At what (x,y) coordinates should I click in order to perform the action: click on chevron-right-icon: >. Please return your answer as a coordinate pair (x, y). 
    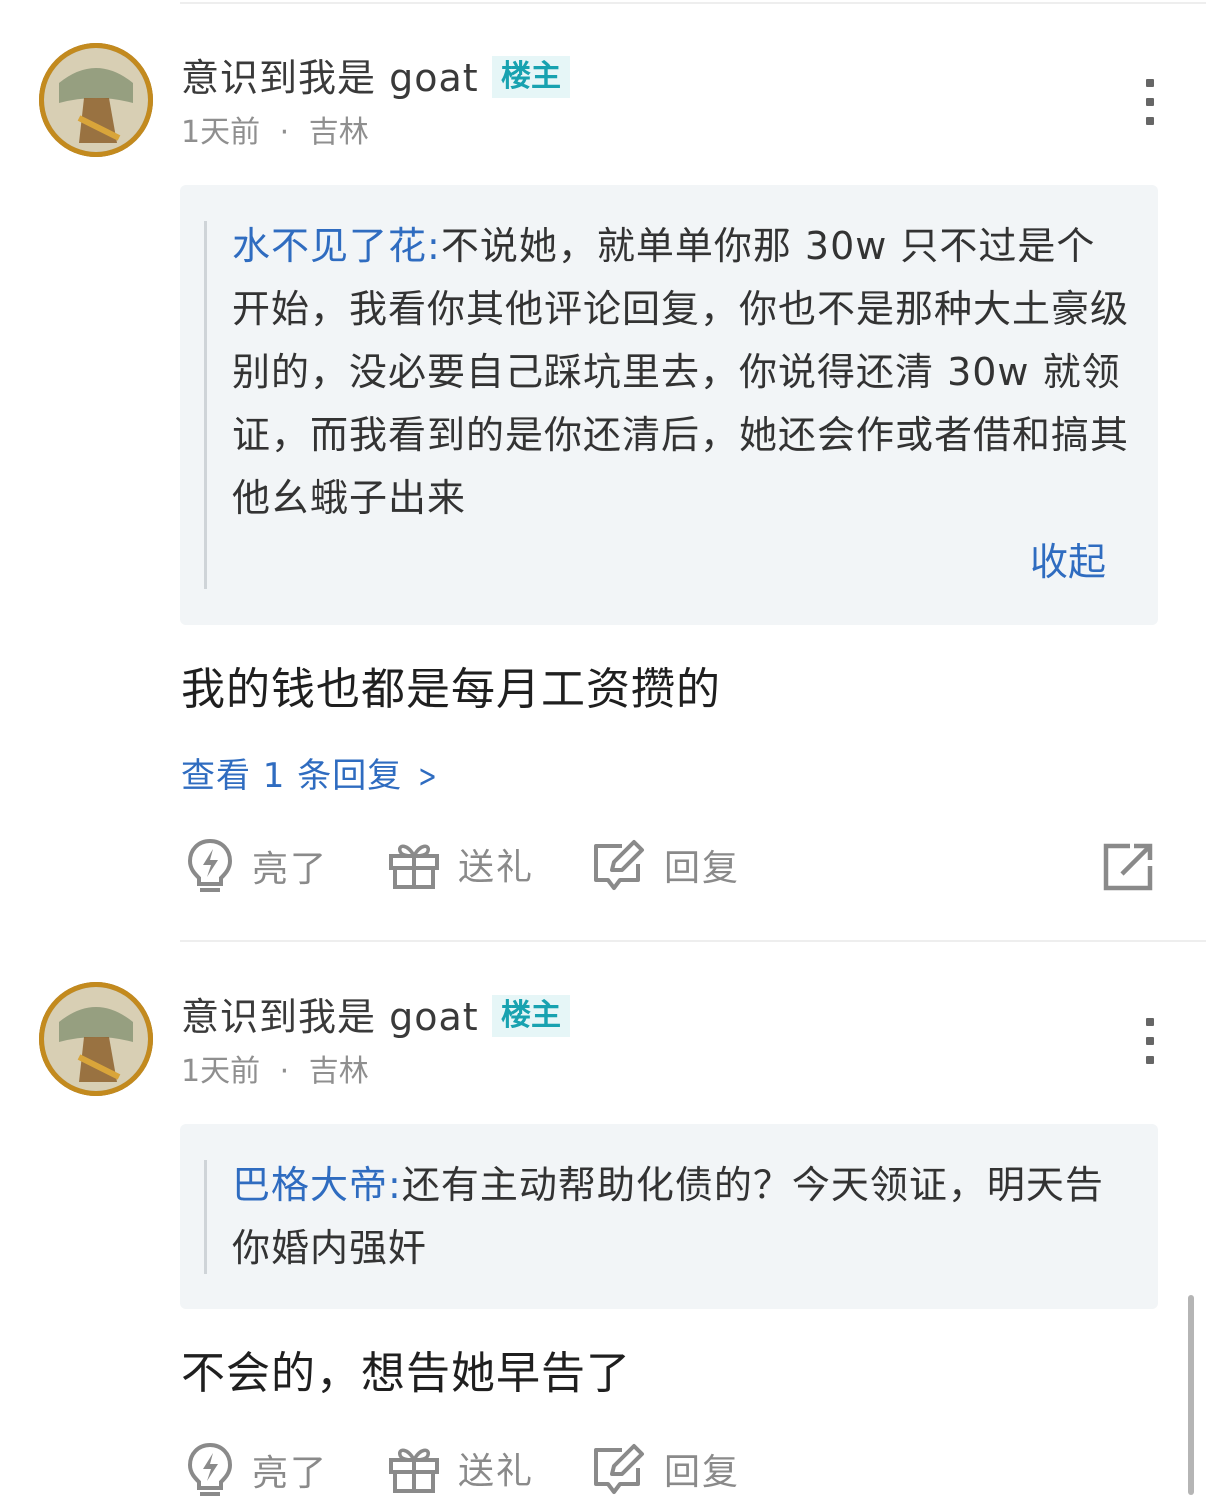
    Looking at the image, I should click on (428, 776).